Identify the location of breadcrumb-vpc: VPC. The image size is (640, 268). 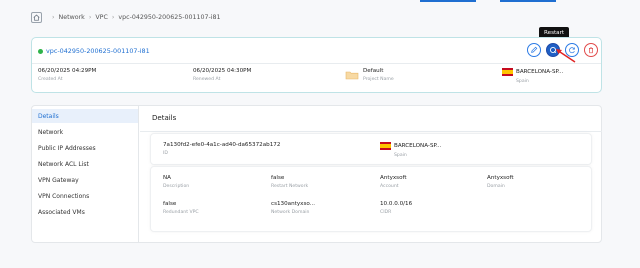
(101, 17).